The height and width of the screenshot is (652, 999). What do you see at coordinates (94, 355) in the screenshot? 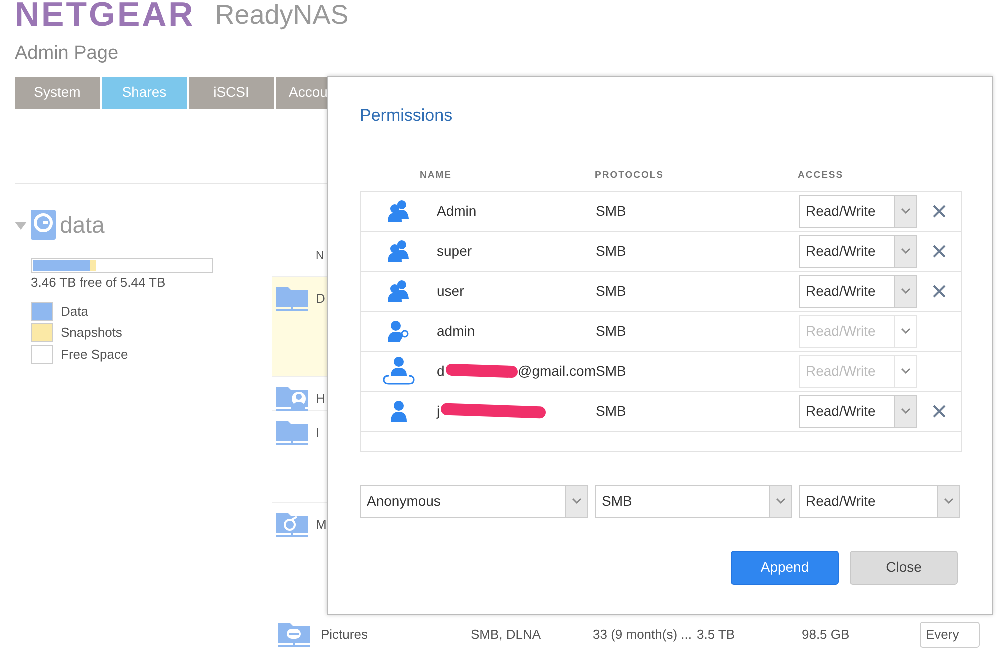
I see `legend-label: Free Space` at bounding box center [94, 355].